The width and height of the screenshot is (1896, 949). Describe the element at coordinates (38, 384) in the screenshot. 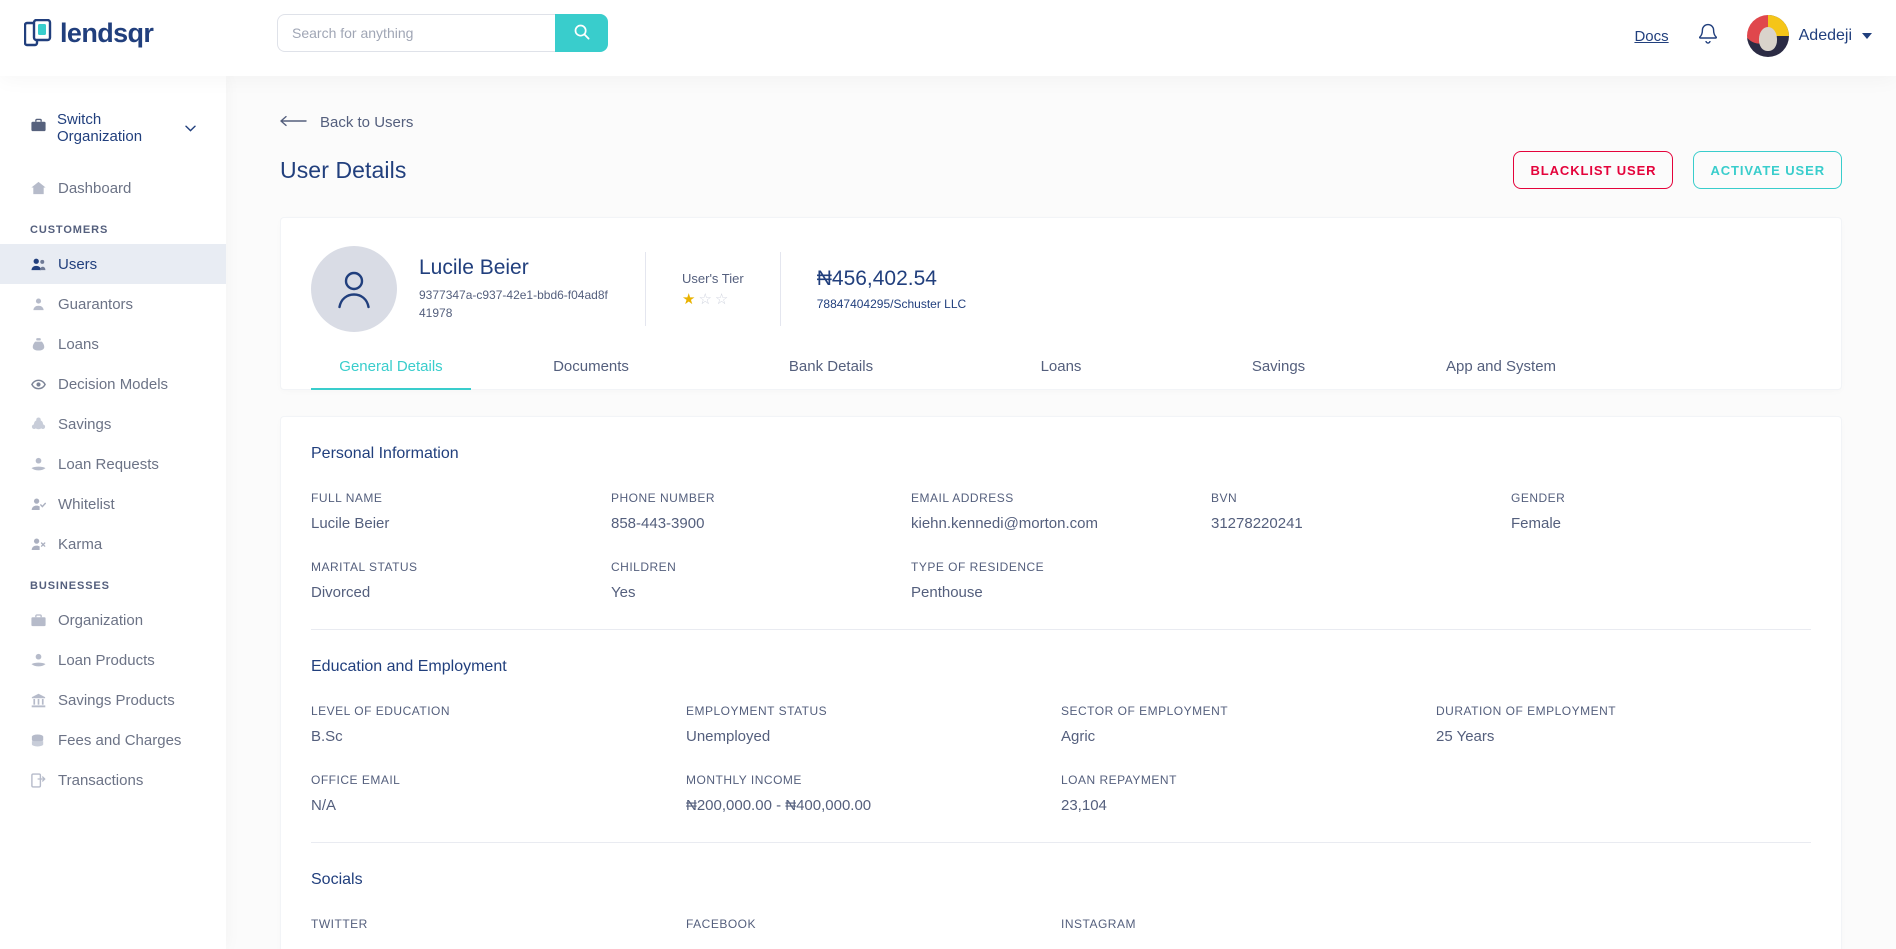

I see `decision-models-icon` at that location.